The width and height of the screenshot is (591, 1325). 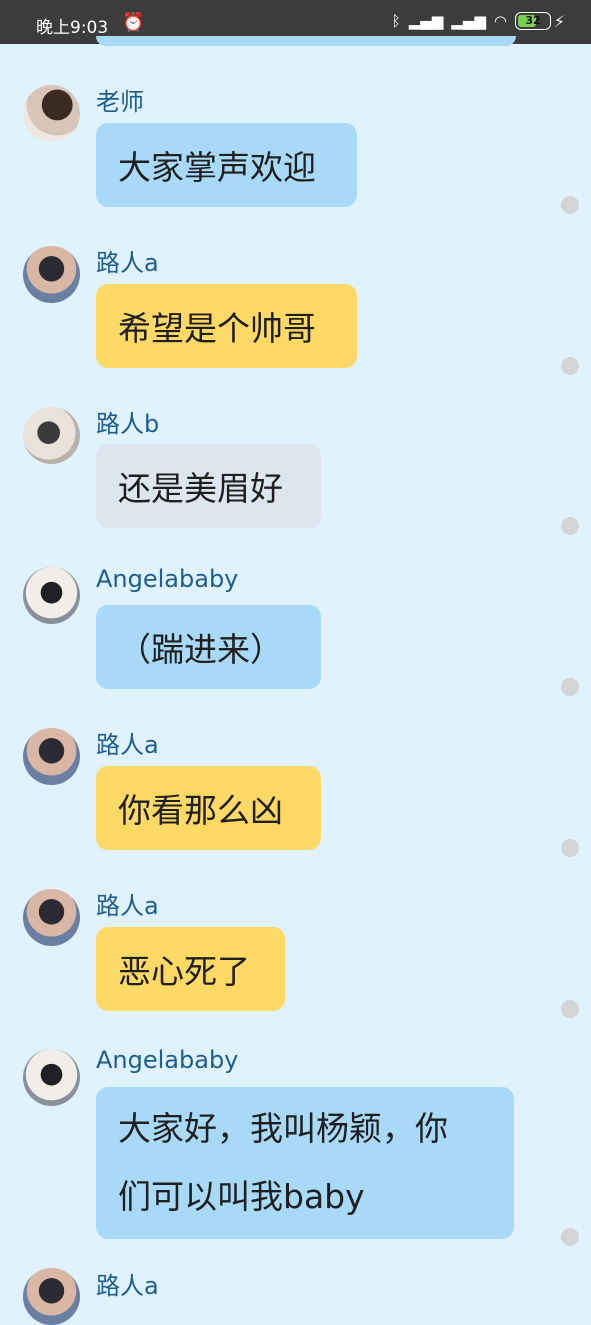 I want to click on message-bubble: 希望是个帅哥, so click(x=226, y=326).